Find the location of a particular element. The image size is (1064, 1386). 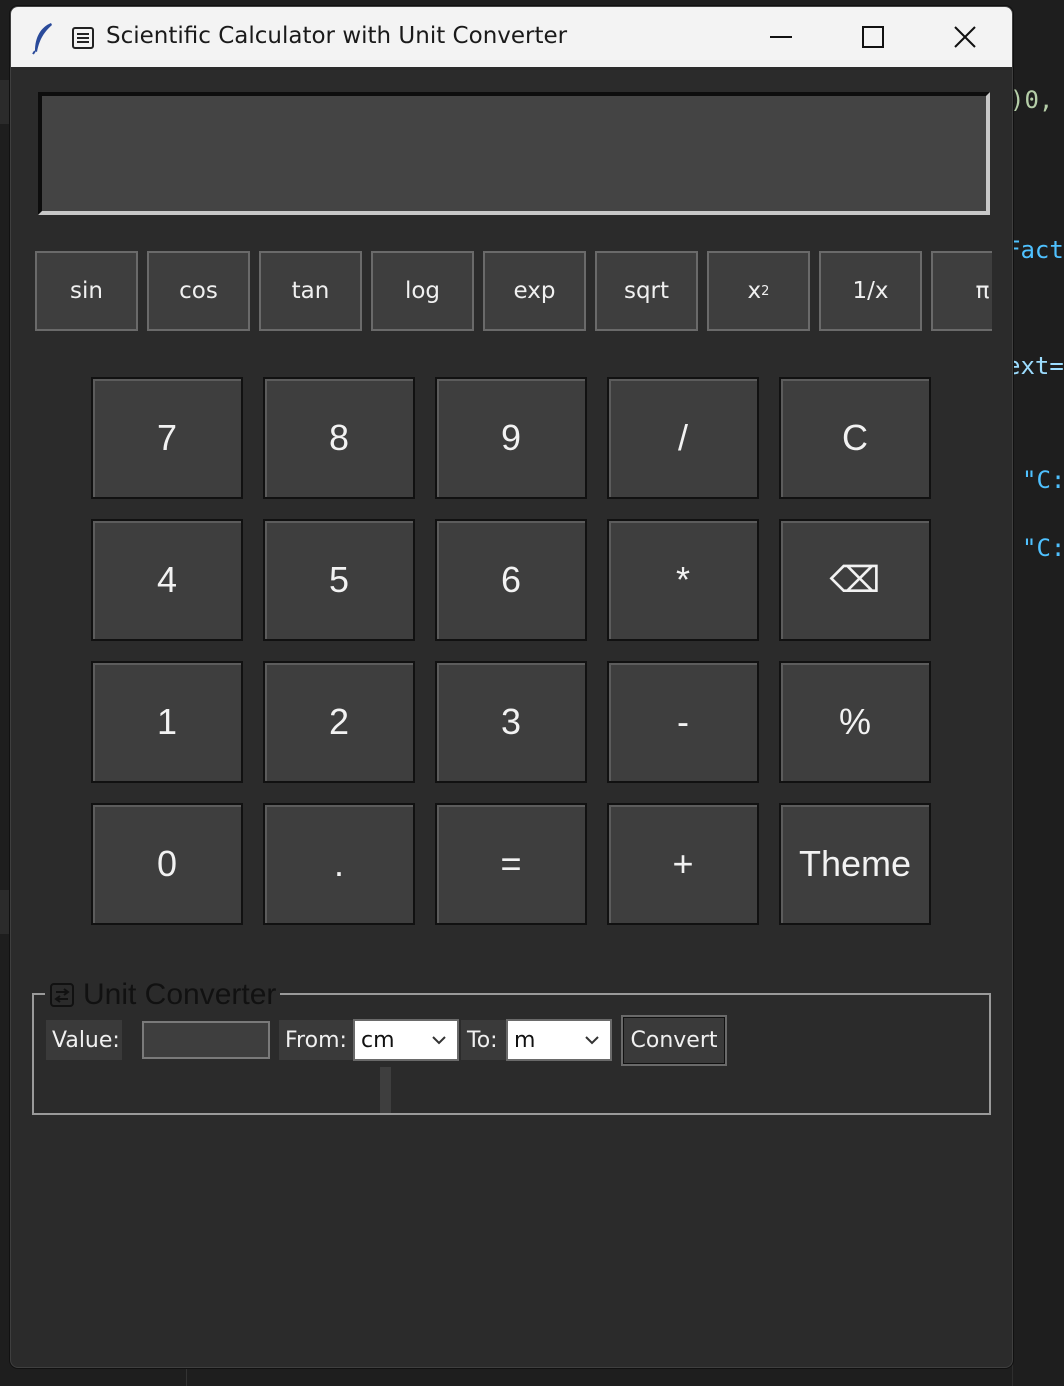

digit-9-button: 9 is located at coordinates (511, 438).